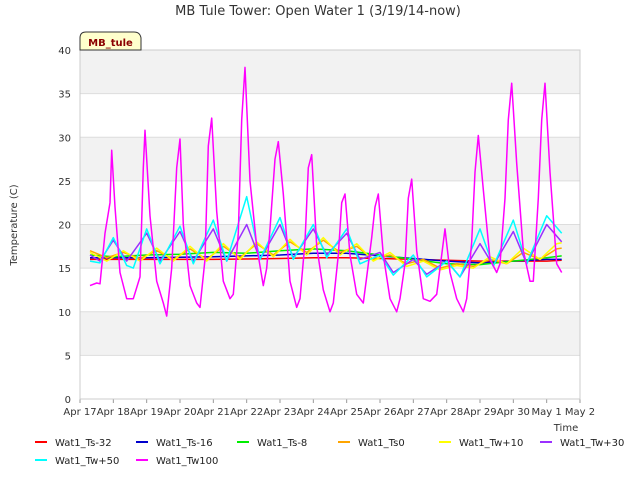 Image resolution: width=640 pixels, height=480 pixels. Describe the element at coordinates (79, 412) in the screenshot. I see `x-tick-label: Apr 17` at that location.